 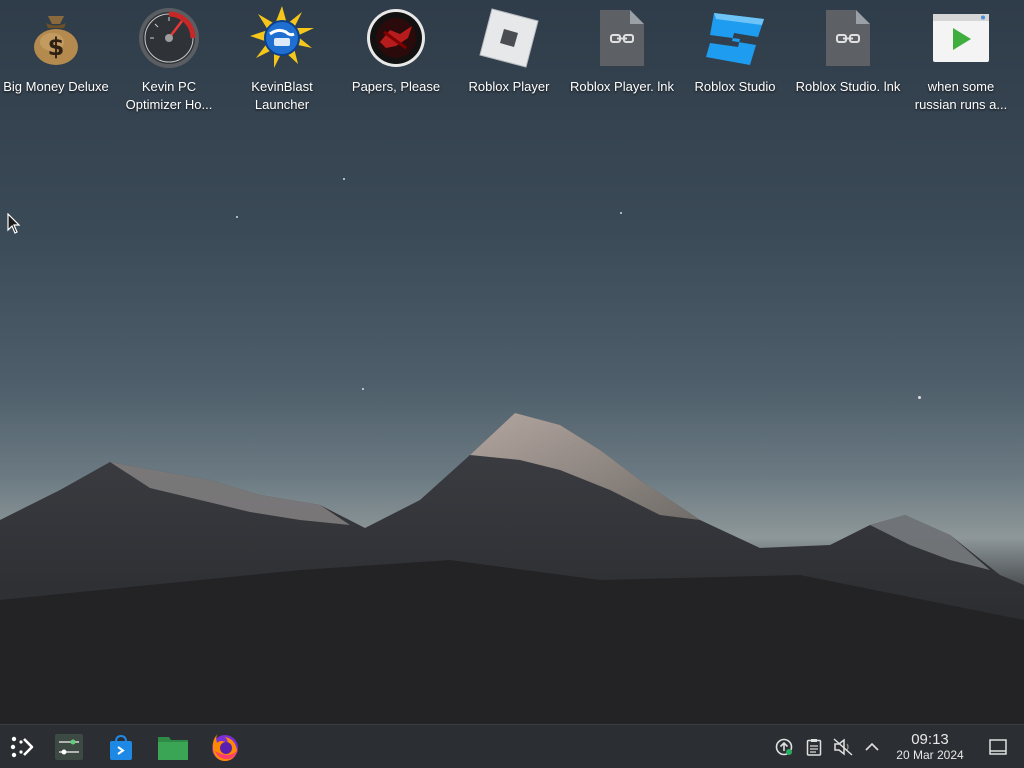 I want to click on desktop-icon-roblox-player: Roblox Player, so click(x=509, y=62).